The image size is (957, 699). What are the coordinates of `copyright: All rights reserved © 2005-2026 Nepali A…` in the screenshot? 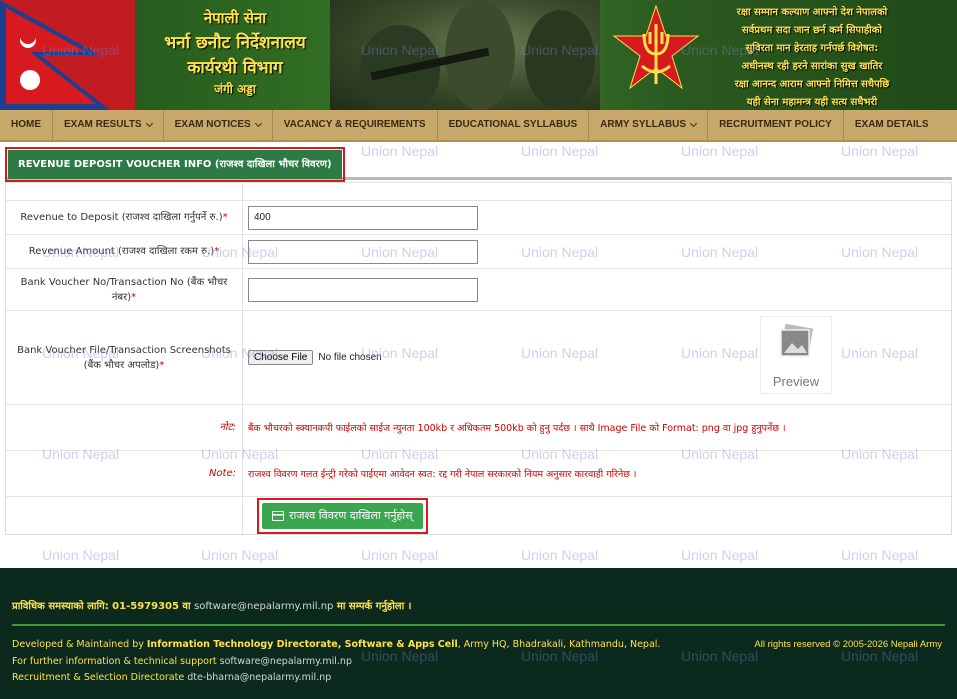 It's located at (848, 644).